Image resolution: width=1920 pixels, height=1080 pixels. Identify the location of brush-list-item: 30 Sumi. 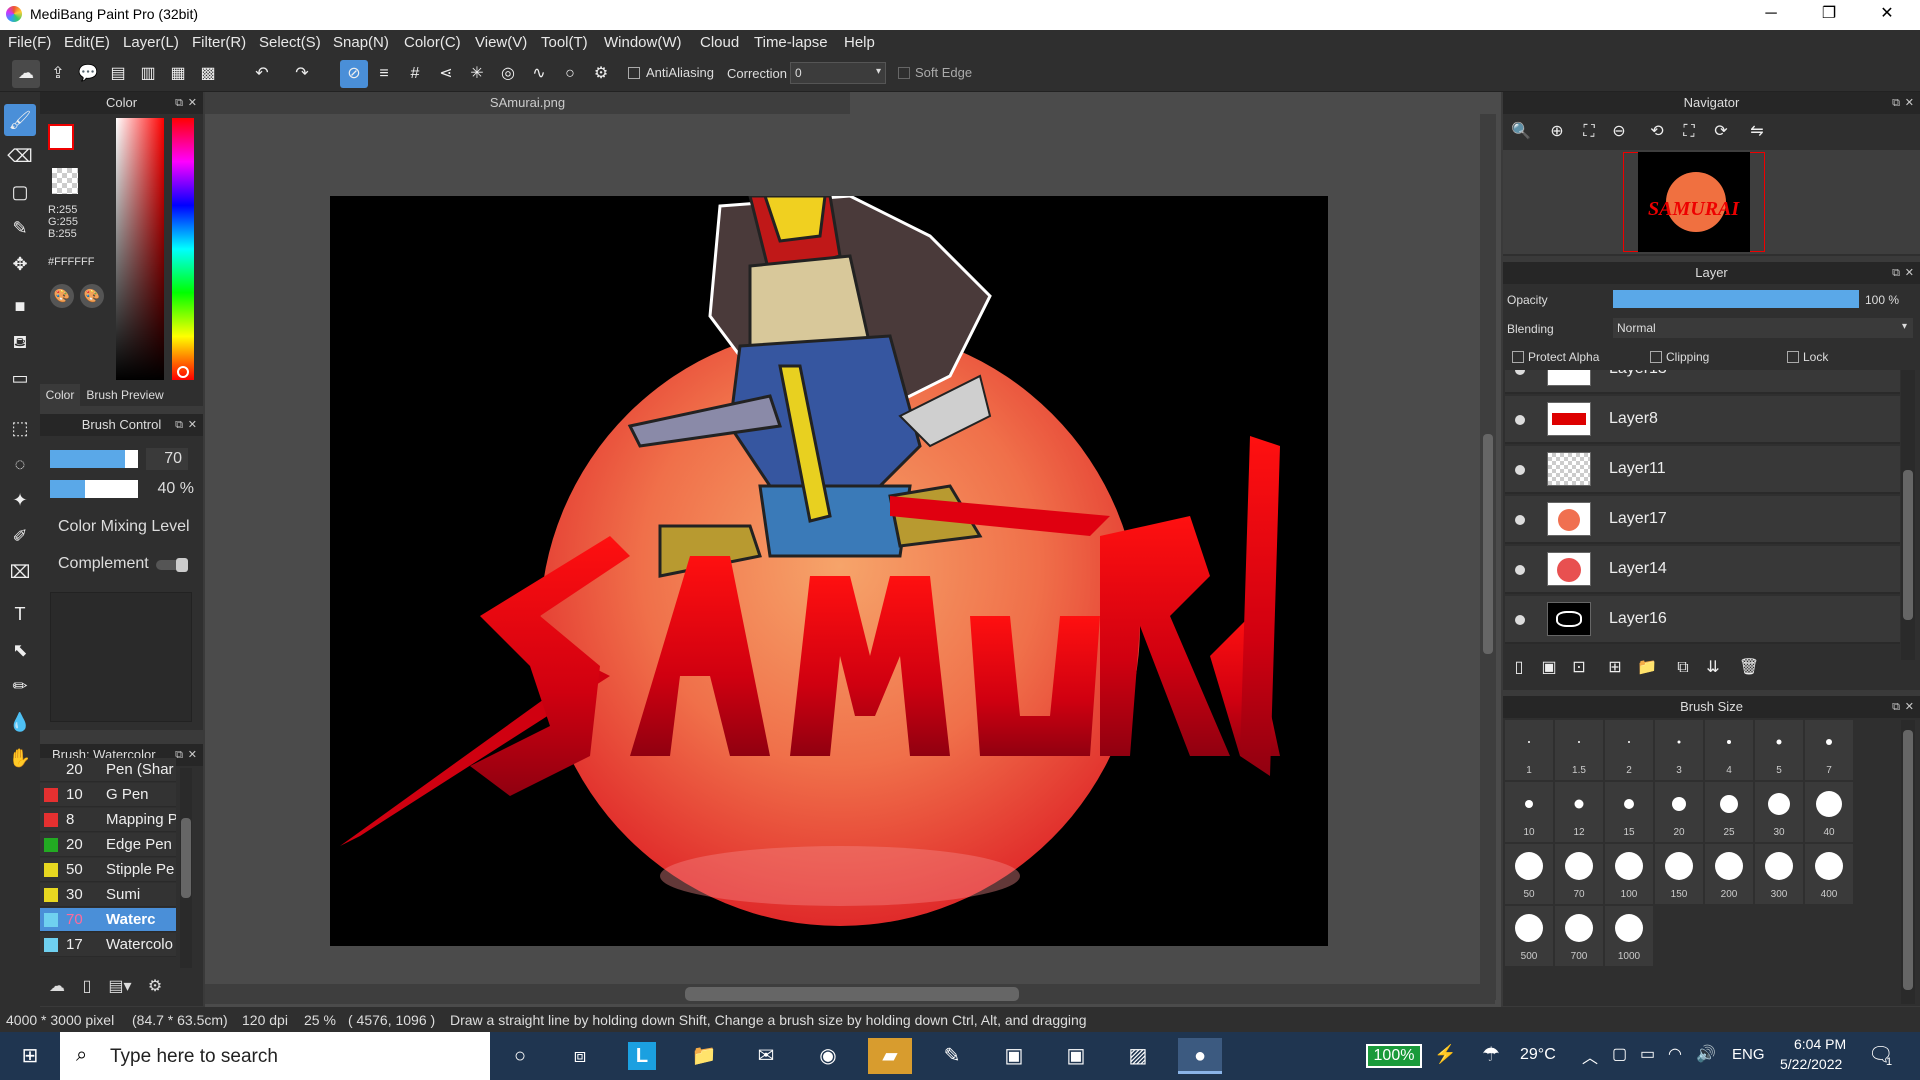
(108, 895).